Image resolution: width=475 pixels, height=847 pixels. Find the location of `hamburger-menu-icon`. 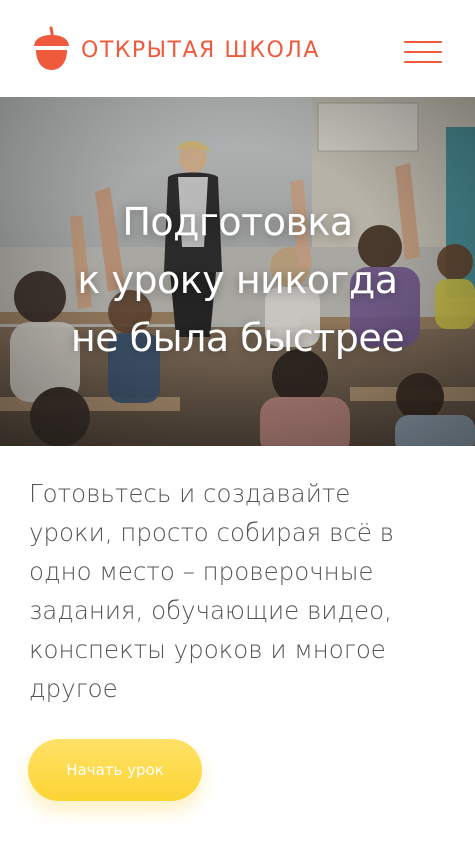

hamburger-menu-icon is located at coordinates (423, 52).